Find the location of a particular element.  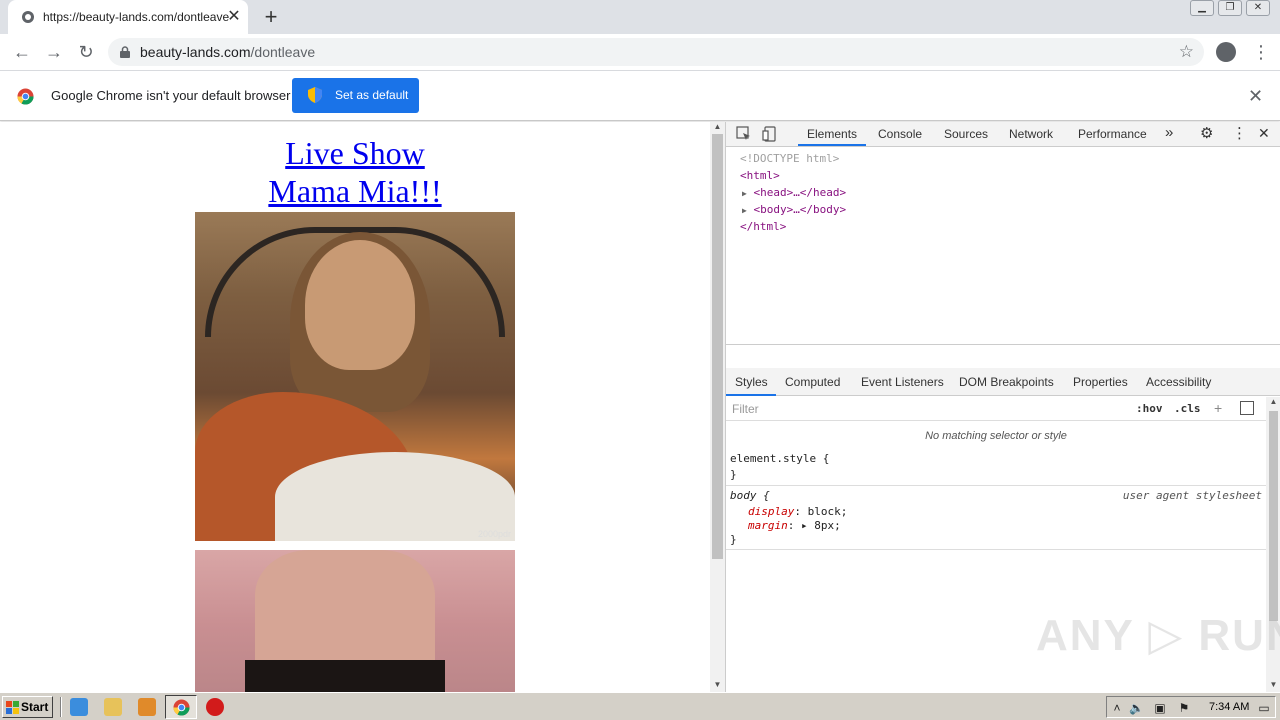

tab-performance: Performance is located at coordinates (1112, 134).